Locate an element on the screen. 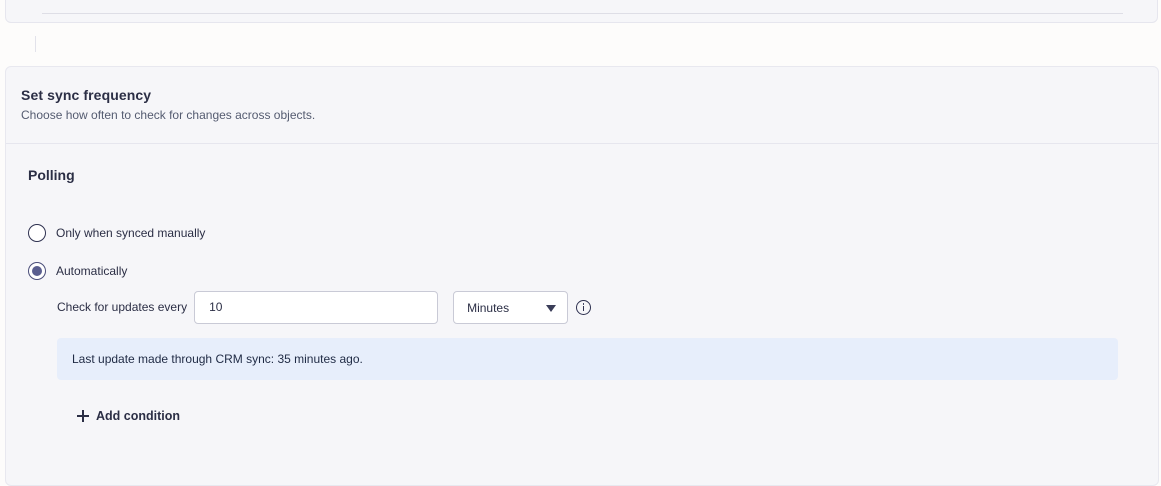  plus-icon is located at coordinates (83, 416).